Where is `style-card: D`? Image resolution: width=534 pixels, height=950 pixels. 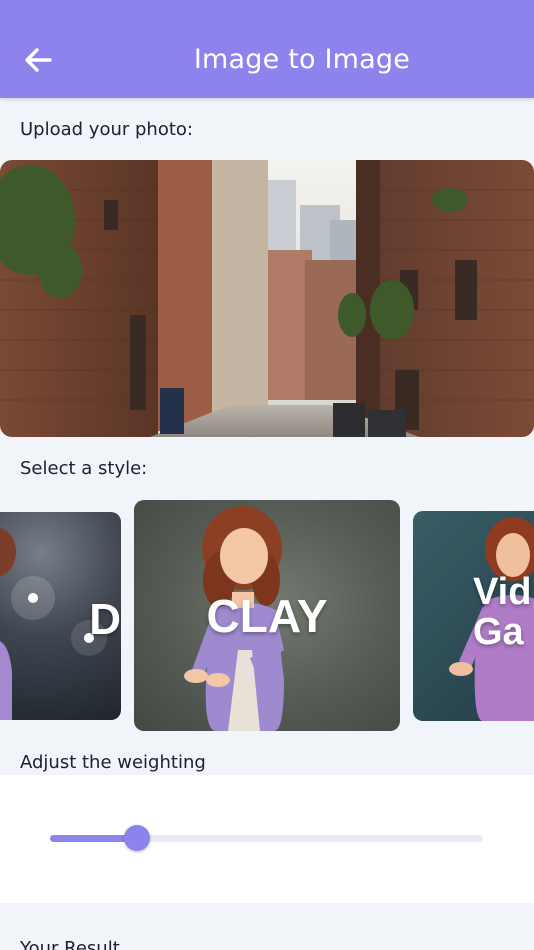
style-card: D is located at coordinates (60, 616).